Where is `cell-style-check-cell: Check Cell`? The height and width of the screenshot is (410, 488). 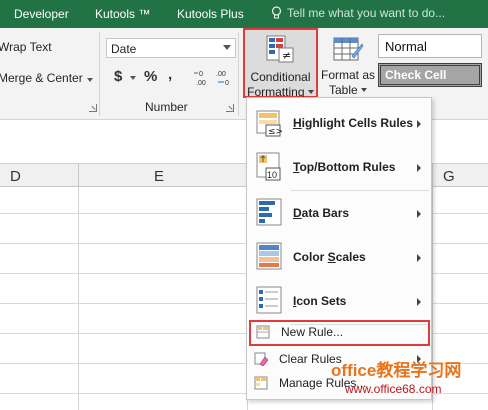 cell-style-check-cell: Check Cell is located at coordinates (430, 75).